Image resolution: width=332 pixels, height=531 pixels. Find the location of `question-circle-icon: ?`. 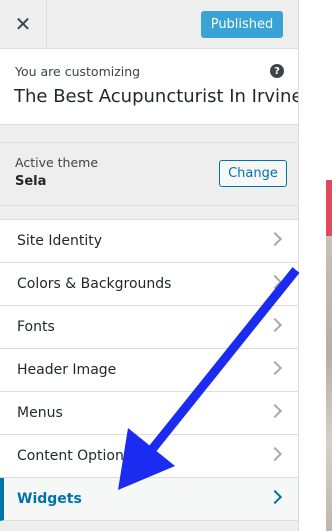

question-circle-icon: ? is located at coordinates (277, 71).